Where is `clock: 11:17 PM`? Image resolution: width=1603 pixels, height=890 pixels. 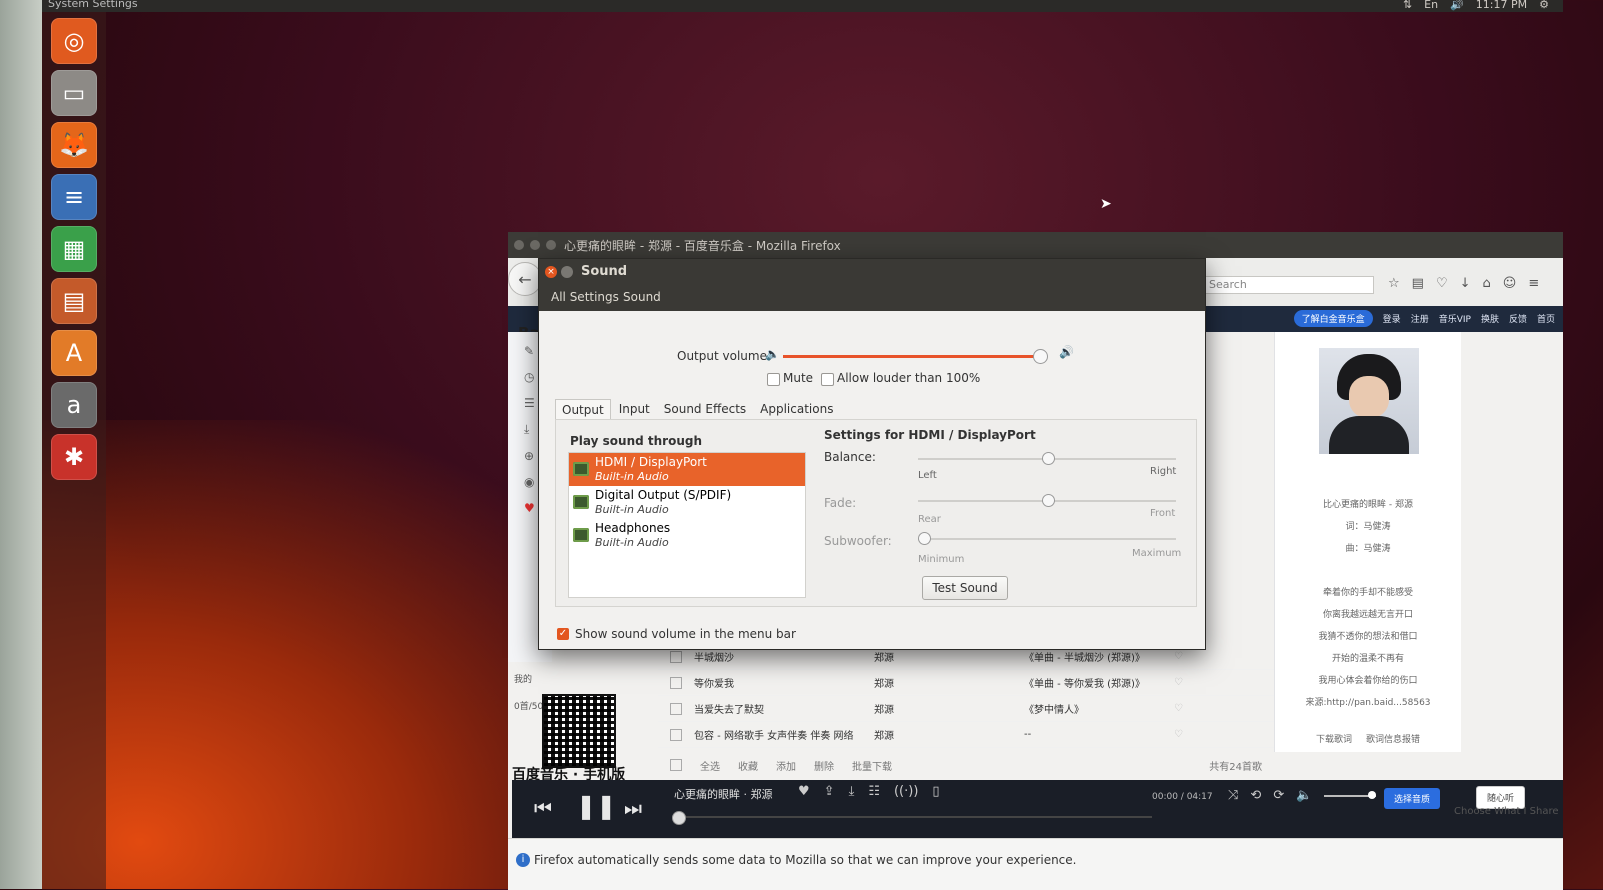 clock: 11:17 PM is located at coordinates (1501, 5).